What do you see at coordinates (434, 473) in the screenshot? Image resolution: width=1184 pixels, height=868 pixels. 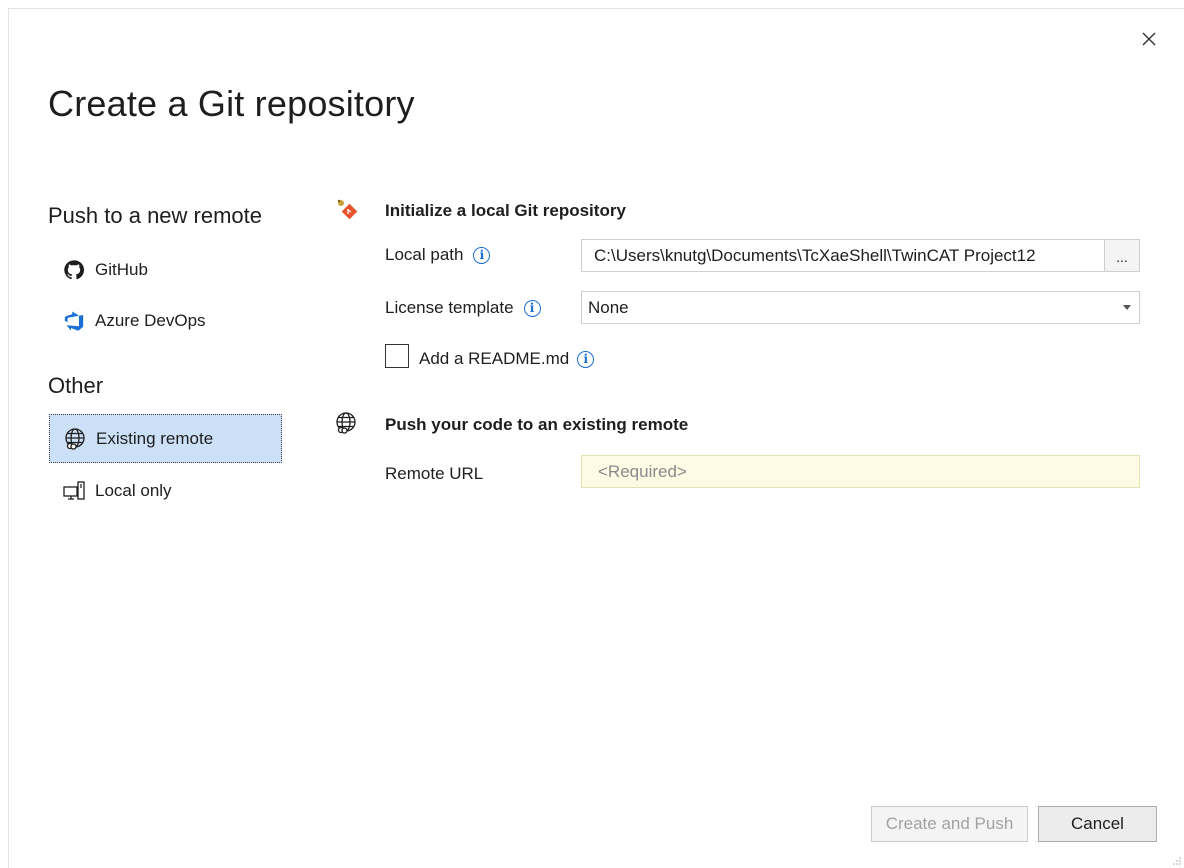 I see `remote-url-label: Remote URL` at bounding box center [434, 473].